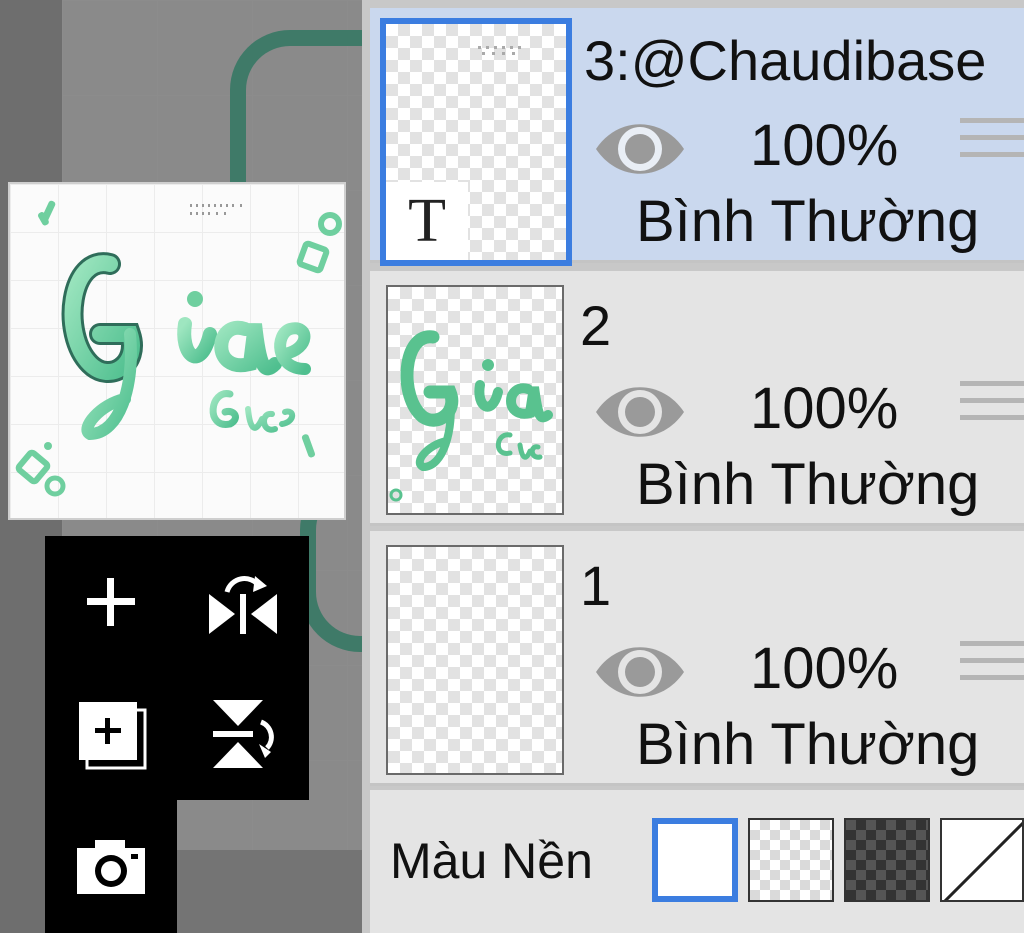 This screenshot has height=933, width=1024. I want to click on background-transparent-dark-swatch, so click(887, 860).